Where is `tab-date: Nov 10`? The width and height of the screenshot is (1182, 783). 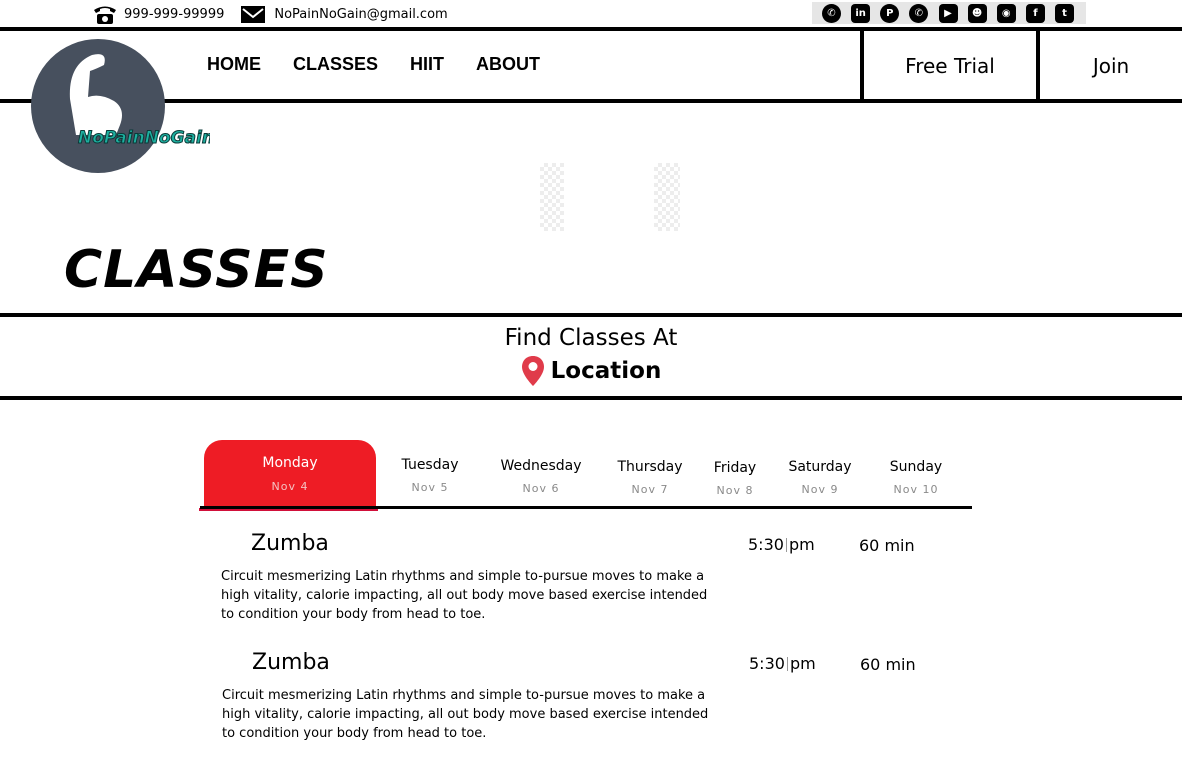
tab-date: Nov 10 is located at coordinates (916, 489).